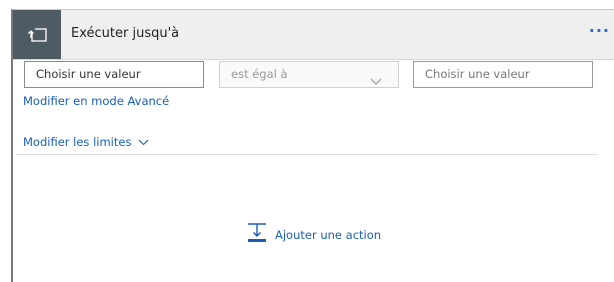 The height and width of the screenshot is (282, 614). Describe the element at coordinates (259, 74) in the screenshot. I see `operator-label: est égal à` at that location.